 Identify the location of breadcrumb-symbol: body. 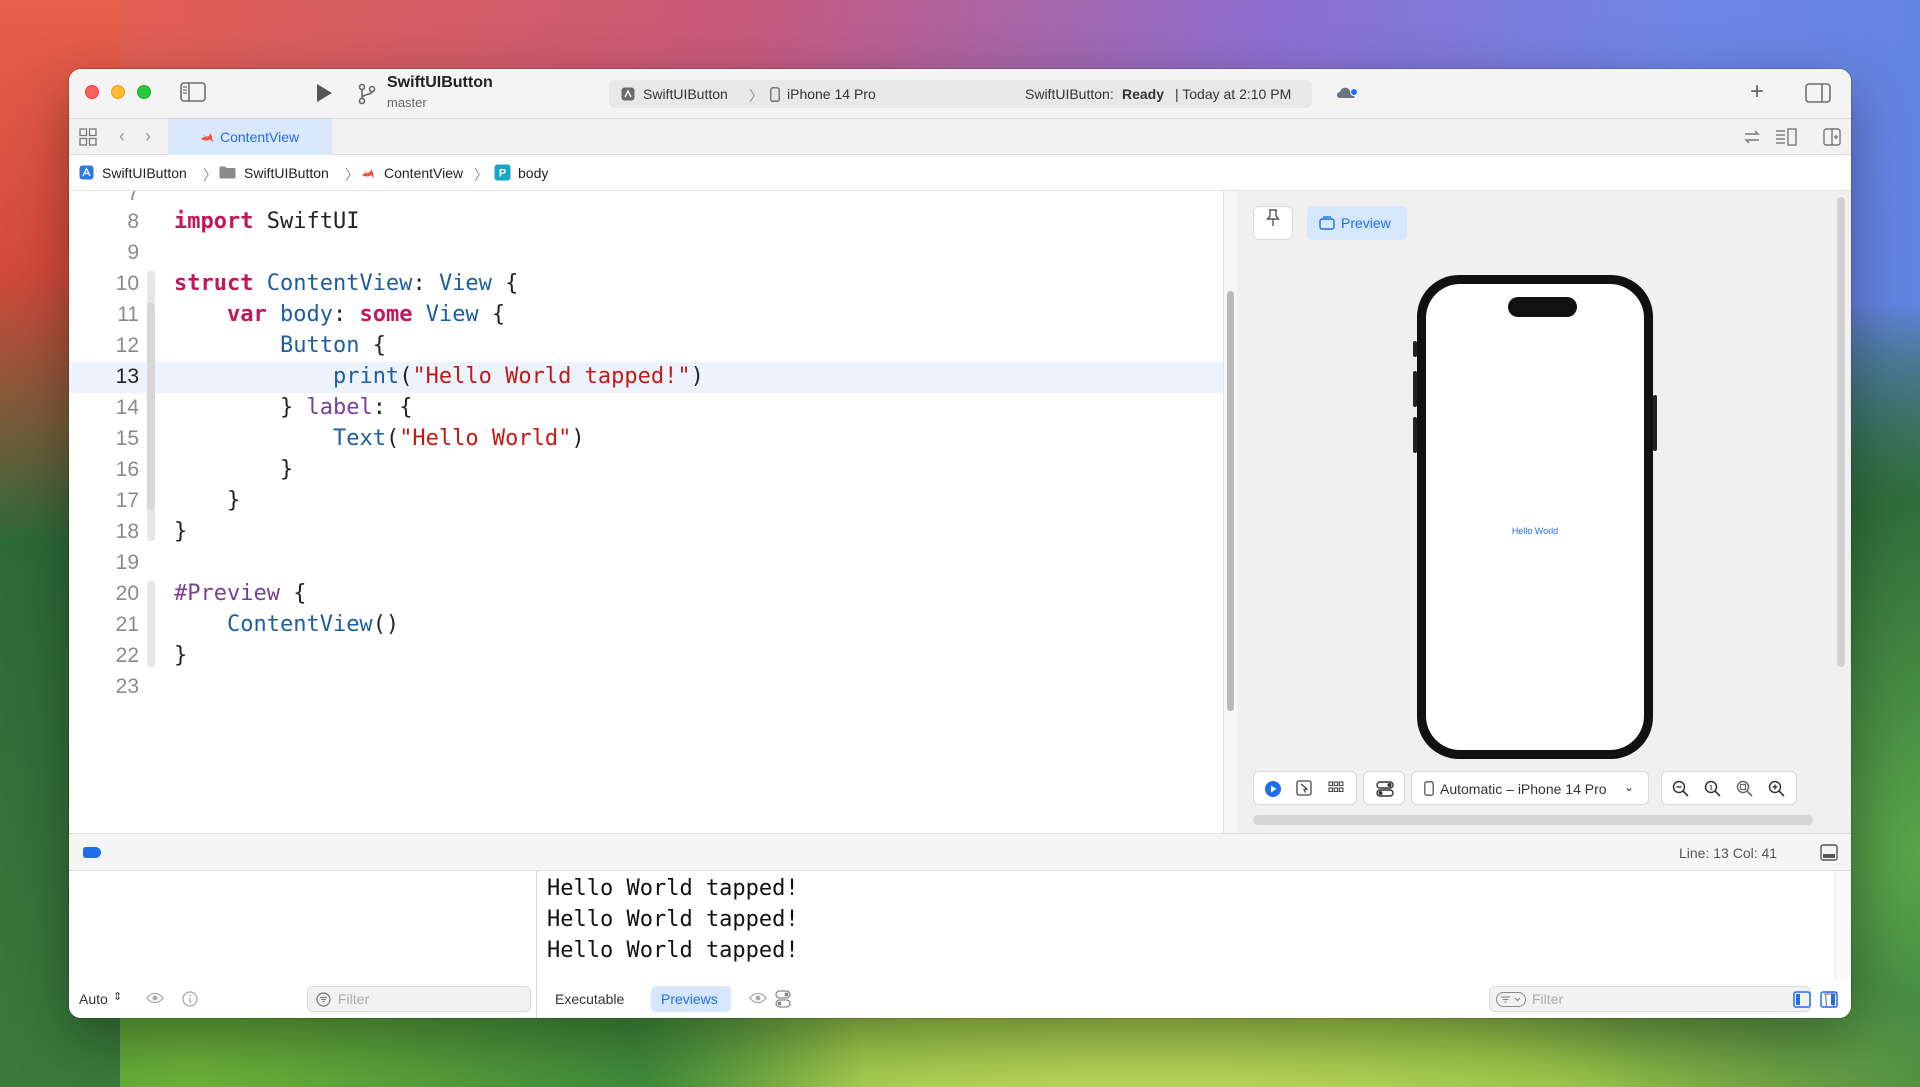
(533, 173).